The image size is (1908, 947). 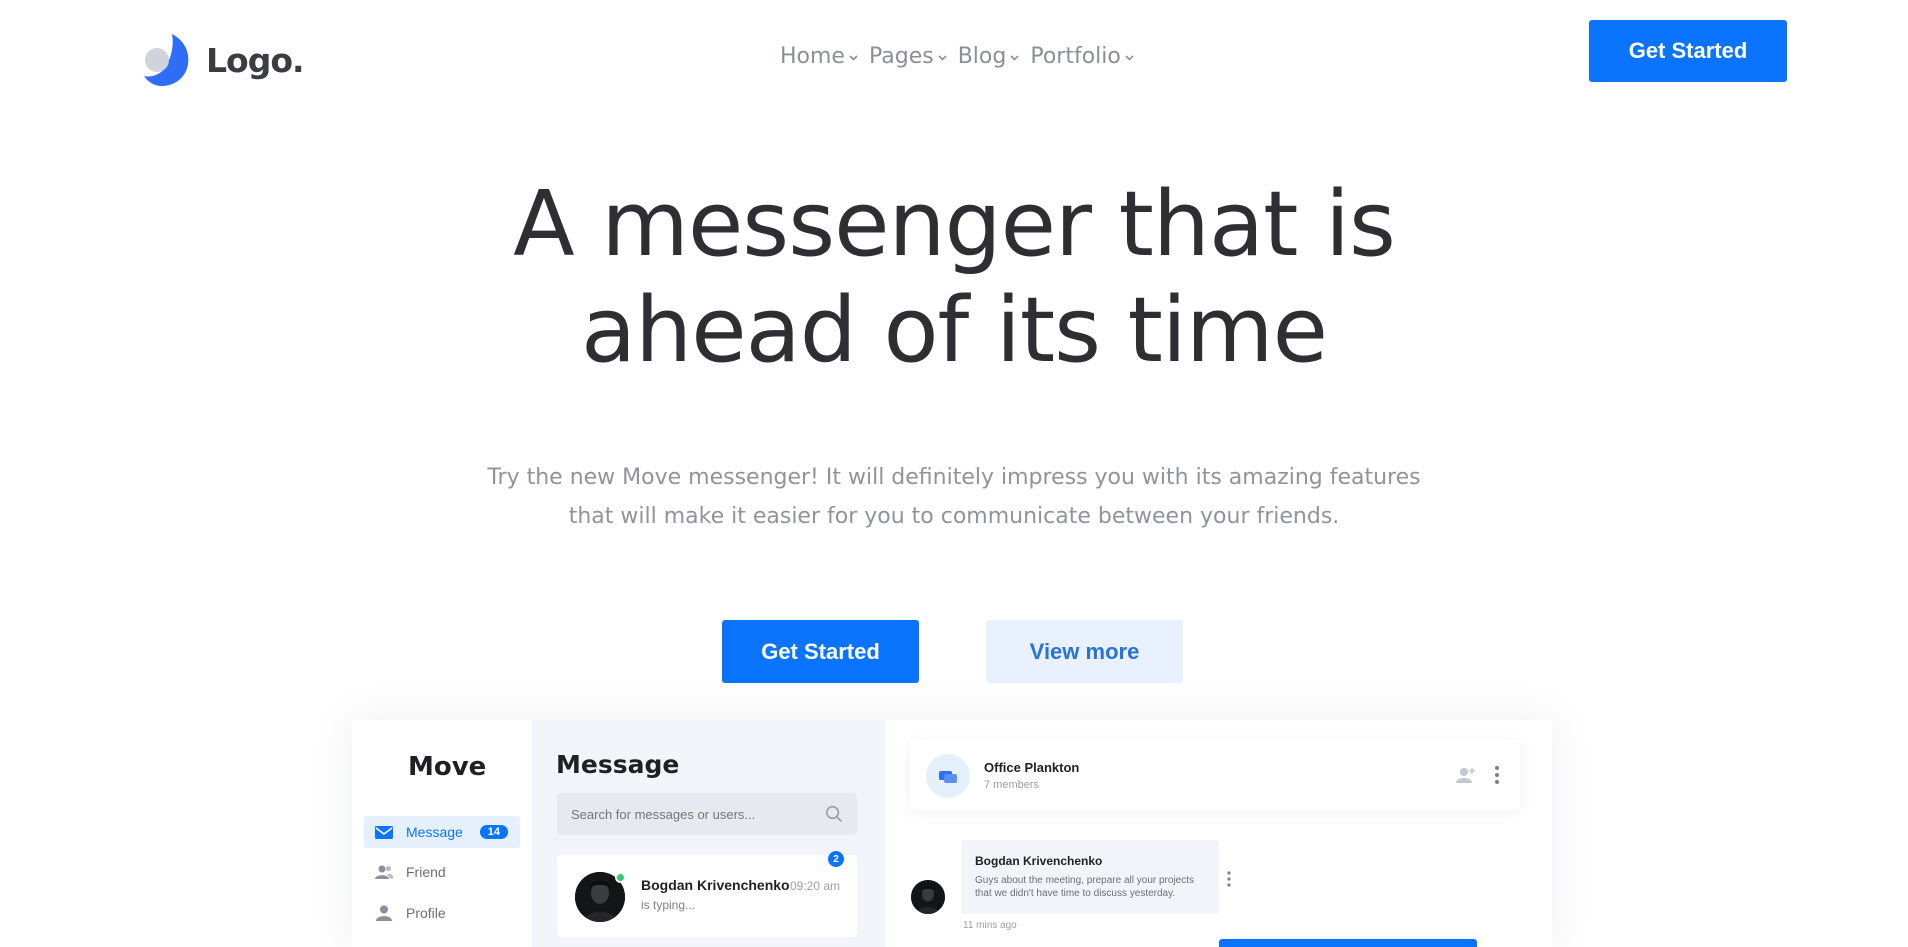 I want to click on group-chat-icon, so click(x=948, y=777).